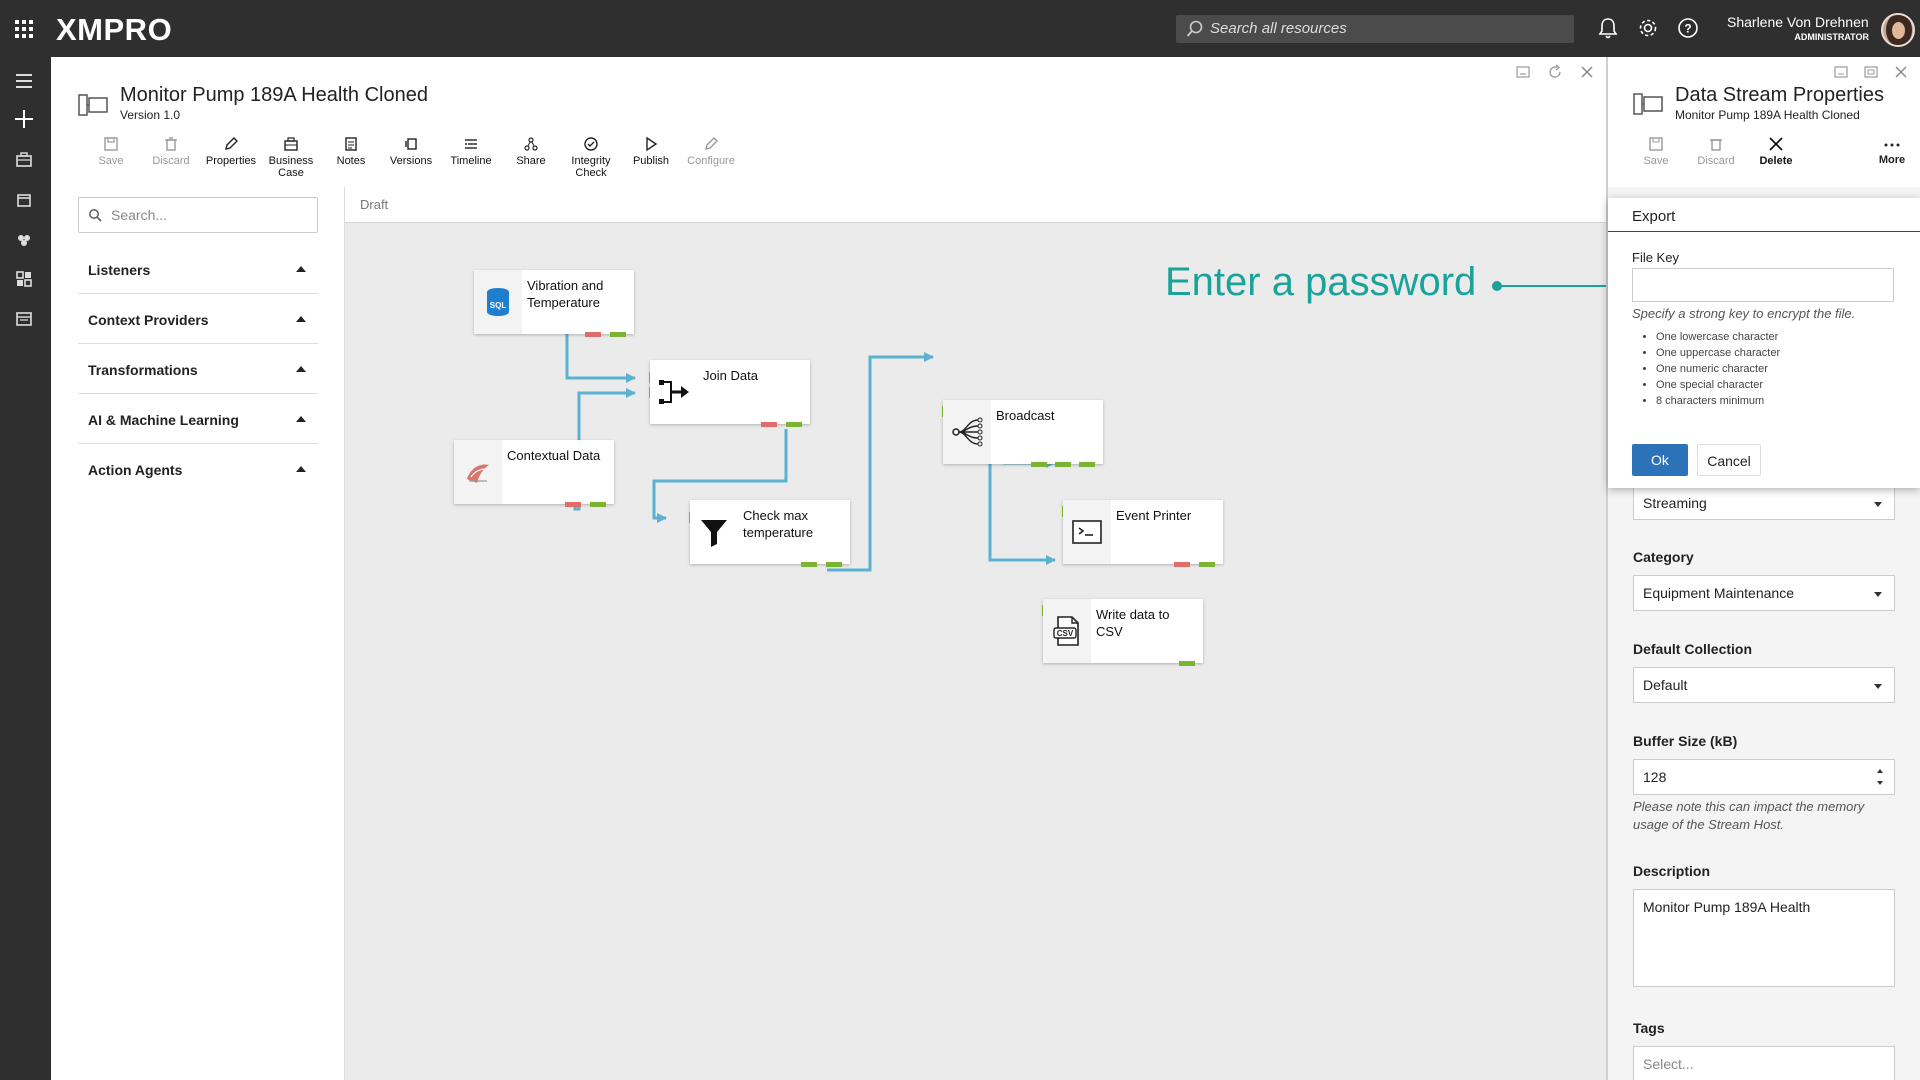 The height and width of the screenshot is (1080, 1920). I want to click on business-case-button: Business Case, so click(291, 161).